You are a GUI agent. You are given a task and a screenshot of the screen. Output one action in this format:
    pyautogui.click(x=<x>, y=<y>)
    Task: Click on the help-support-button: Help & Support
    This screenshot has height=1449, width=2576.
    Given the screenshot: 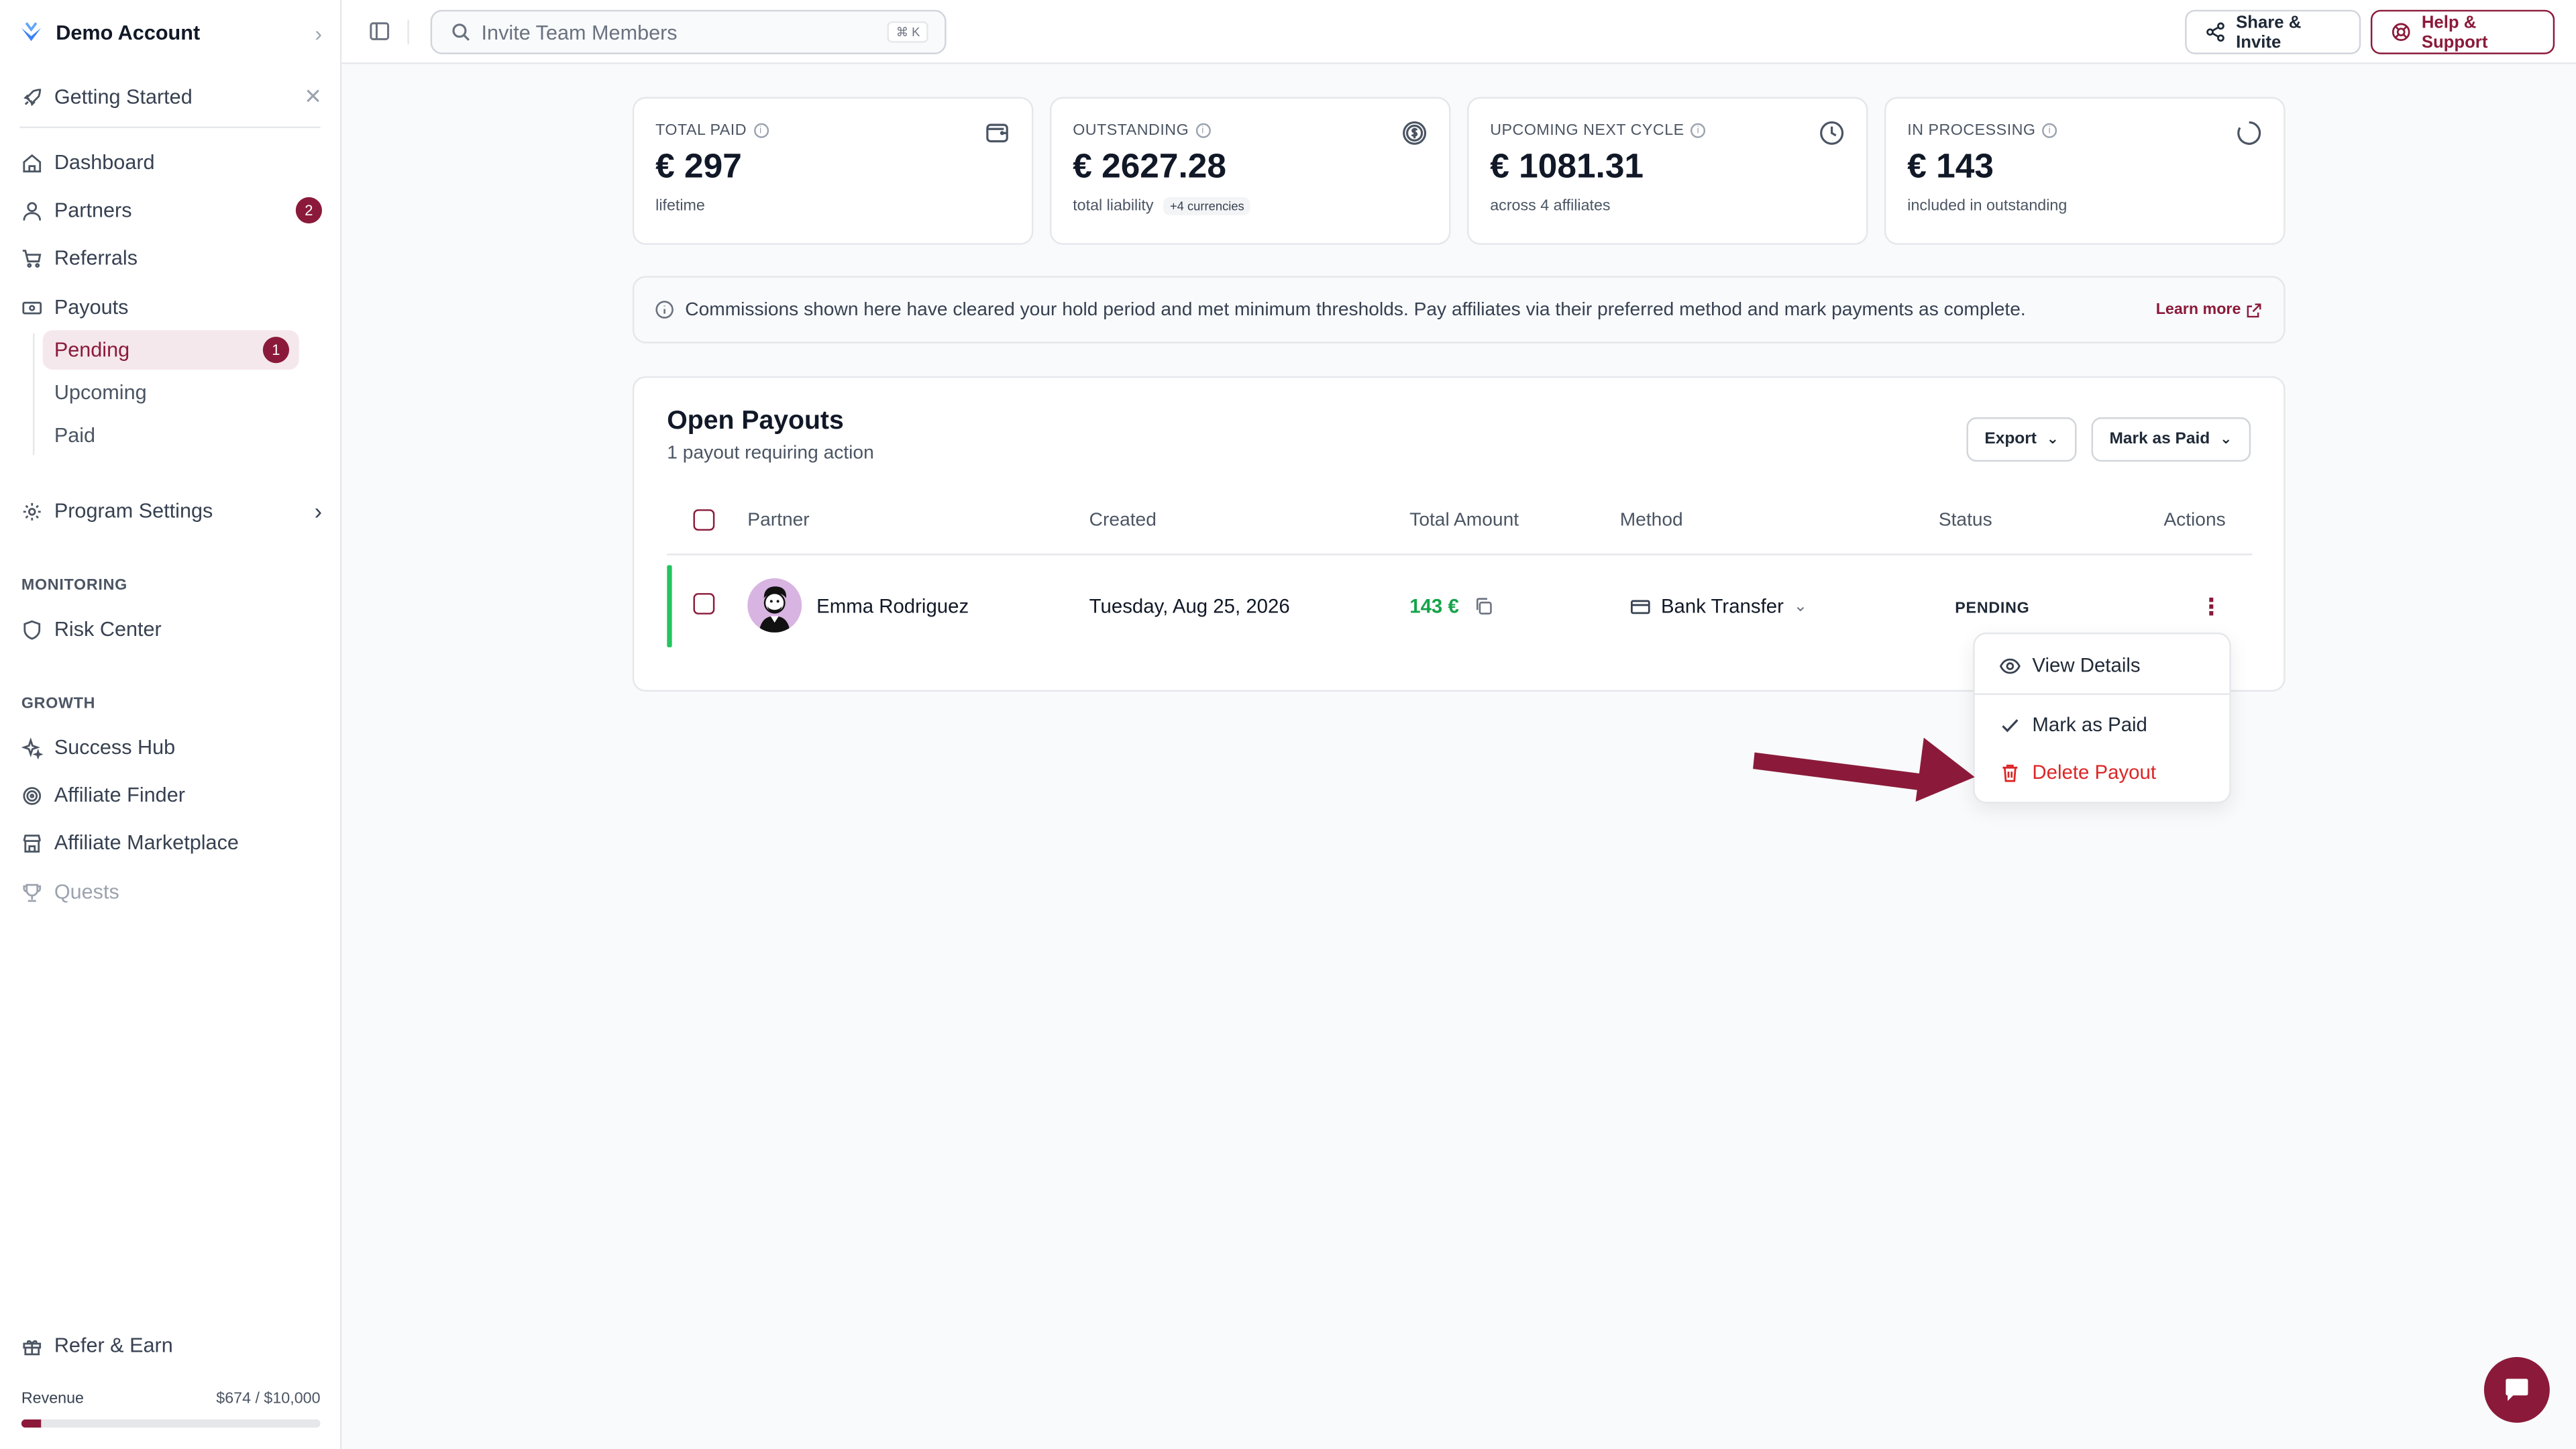 What is the action you would take?
    pyautogui.click(x=2462, y=31)
    